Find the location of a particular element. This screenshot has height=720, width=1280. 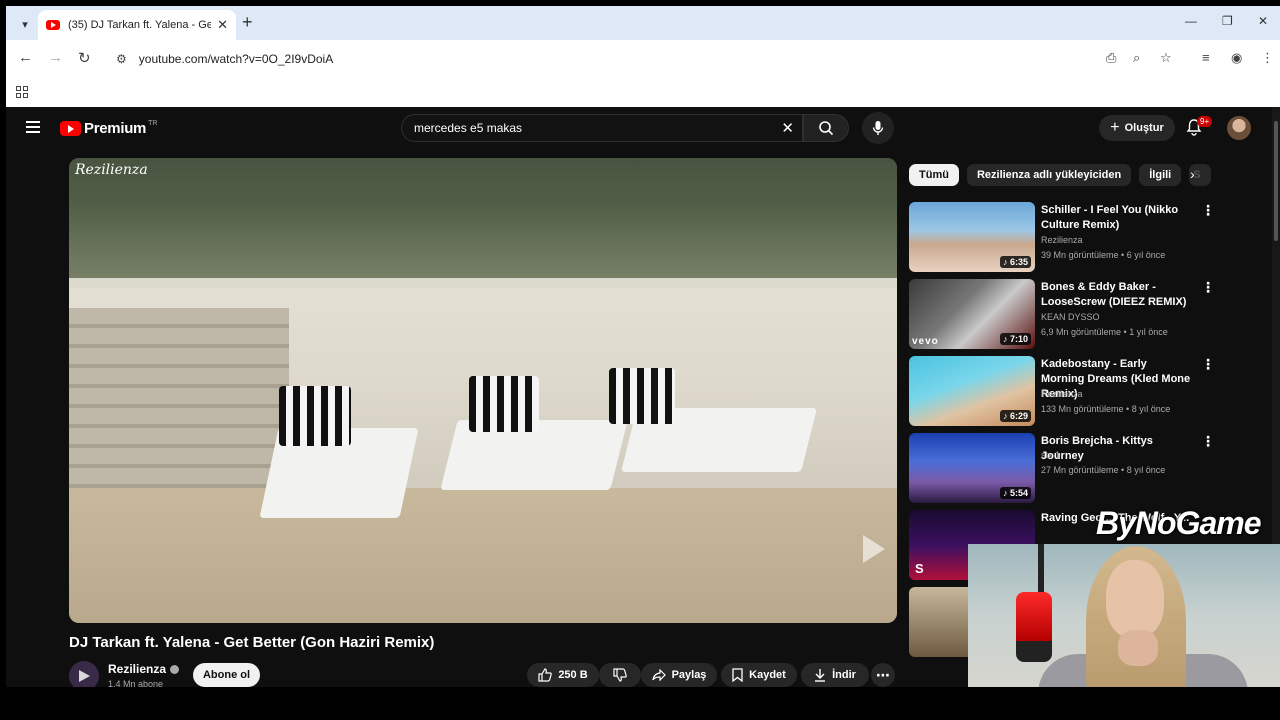

voice-search-button is located at coordinates (878, 128).